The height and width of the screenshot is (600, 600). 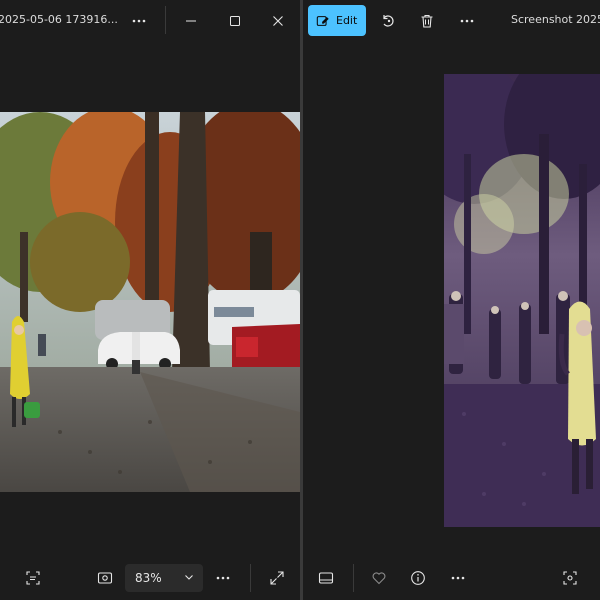 I want to click on favorite-button, so click(x=379, y=578).